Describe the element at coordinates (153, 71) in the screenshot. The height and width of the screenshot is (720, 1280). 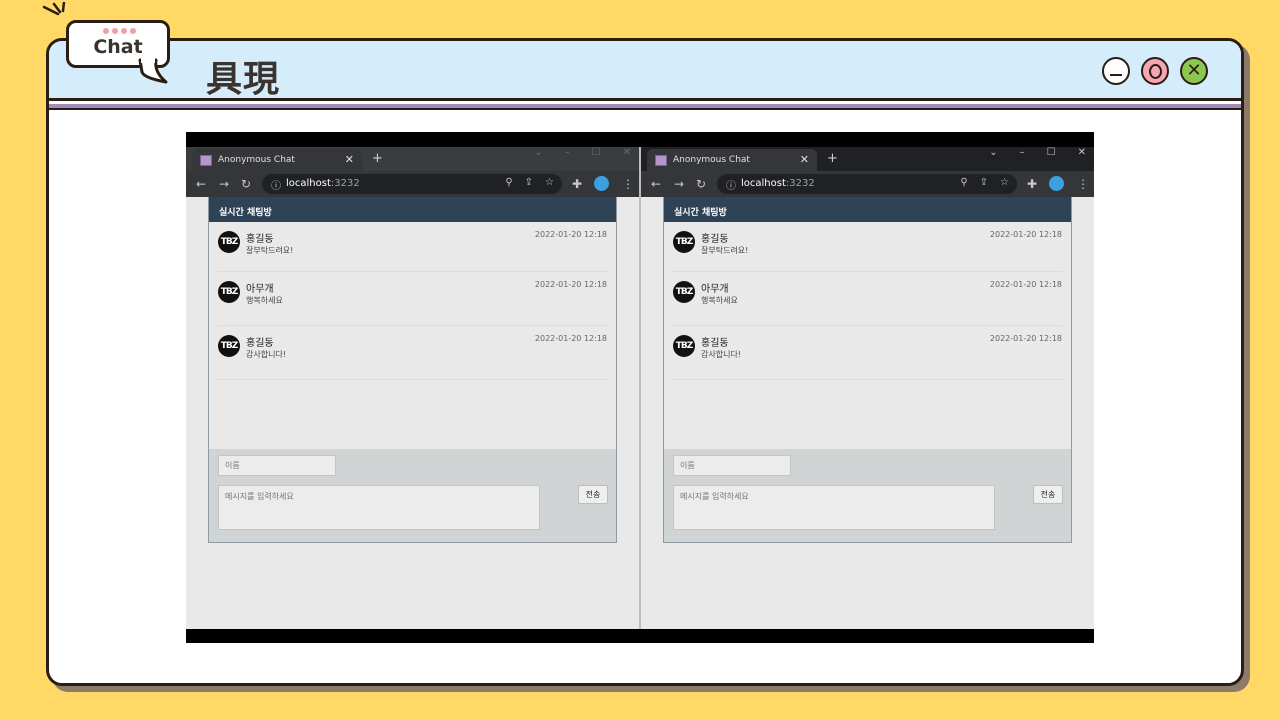
I see `speech-tail-icon` at that location.